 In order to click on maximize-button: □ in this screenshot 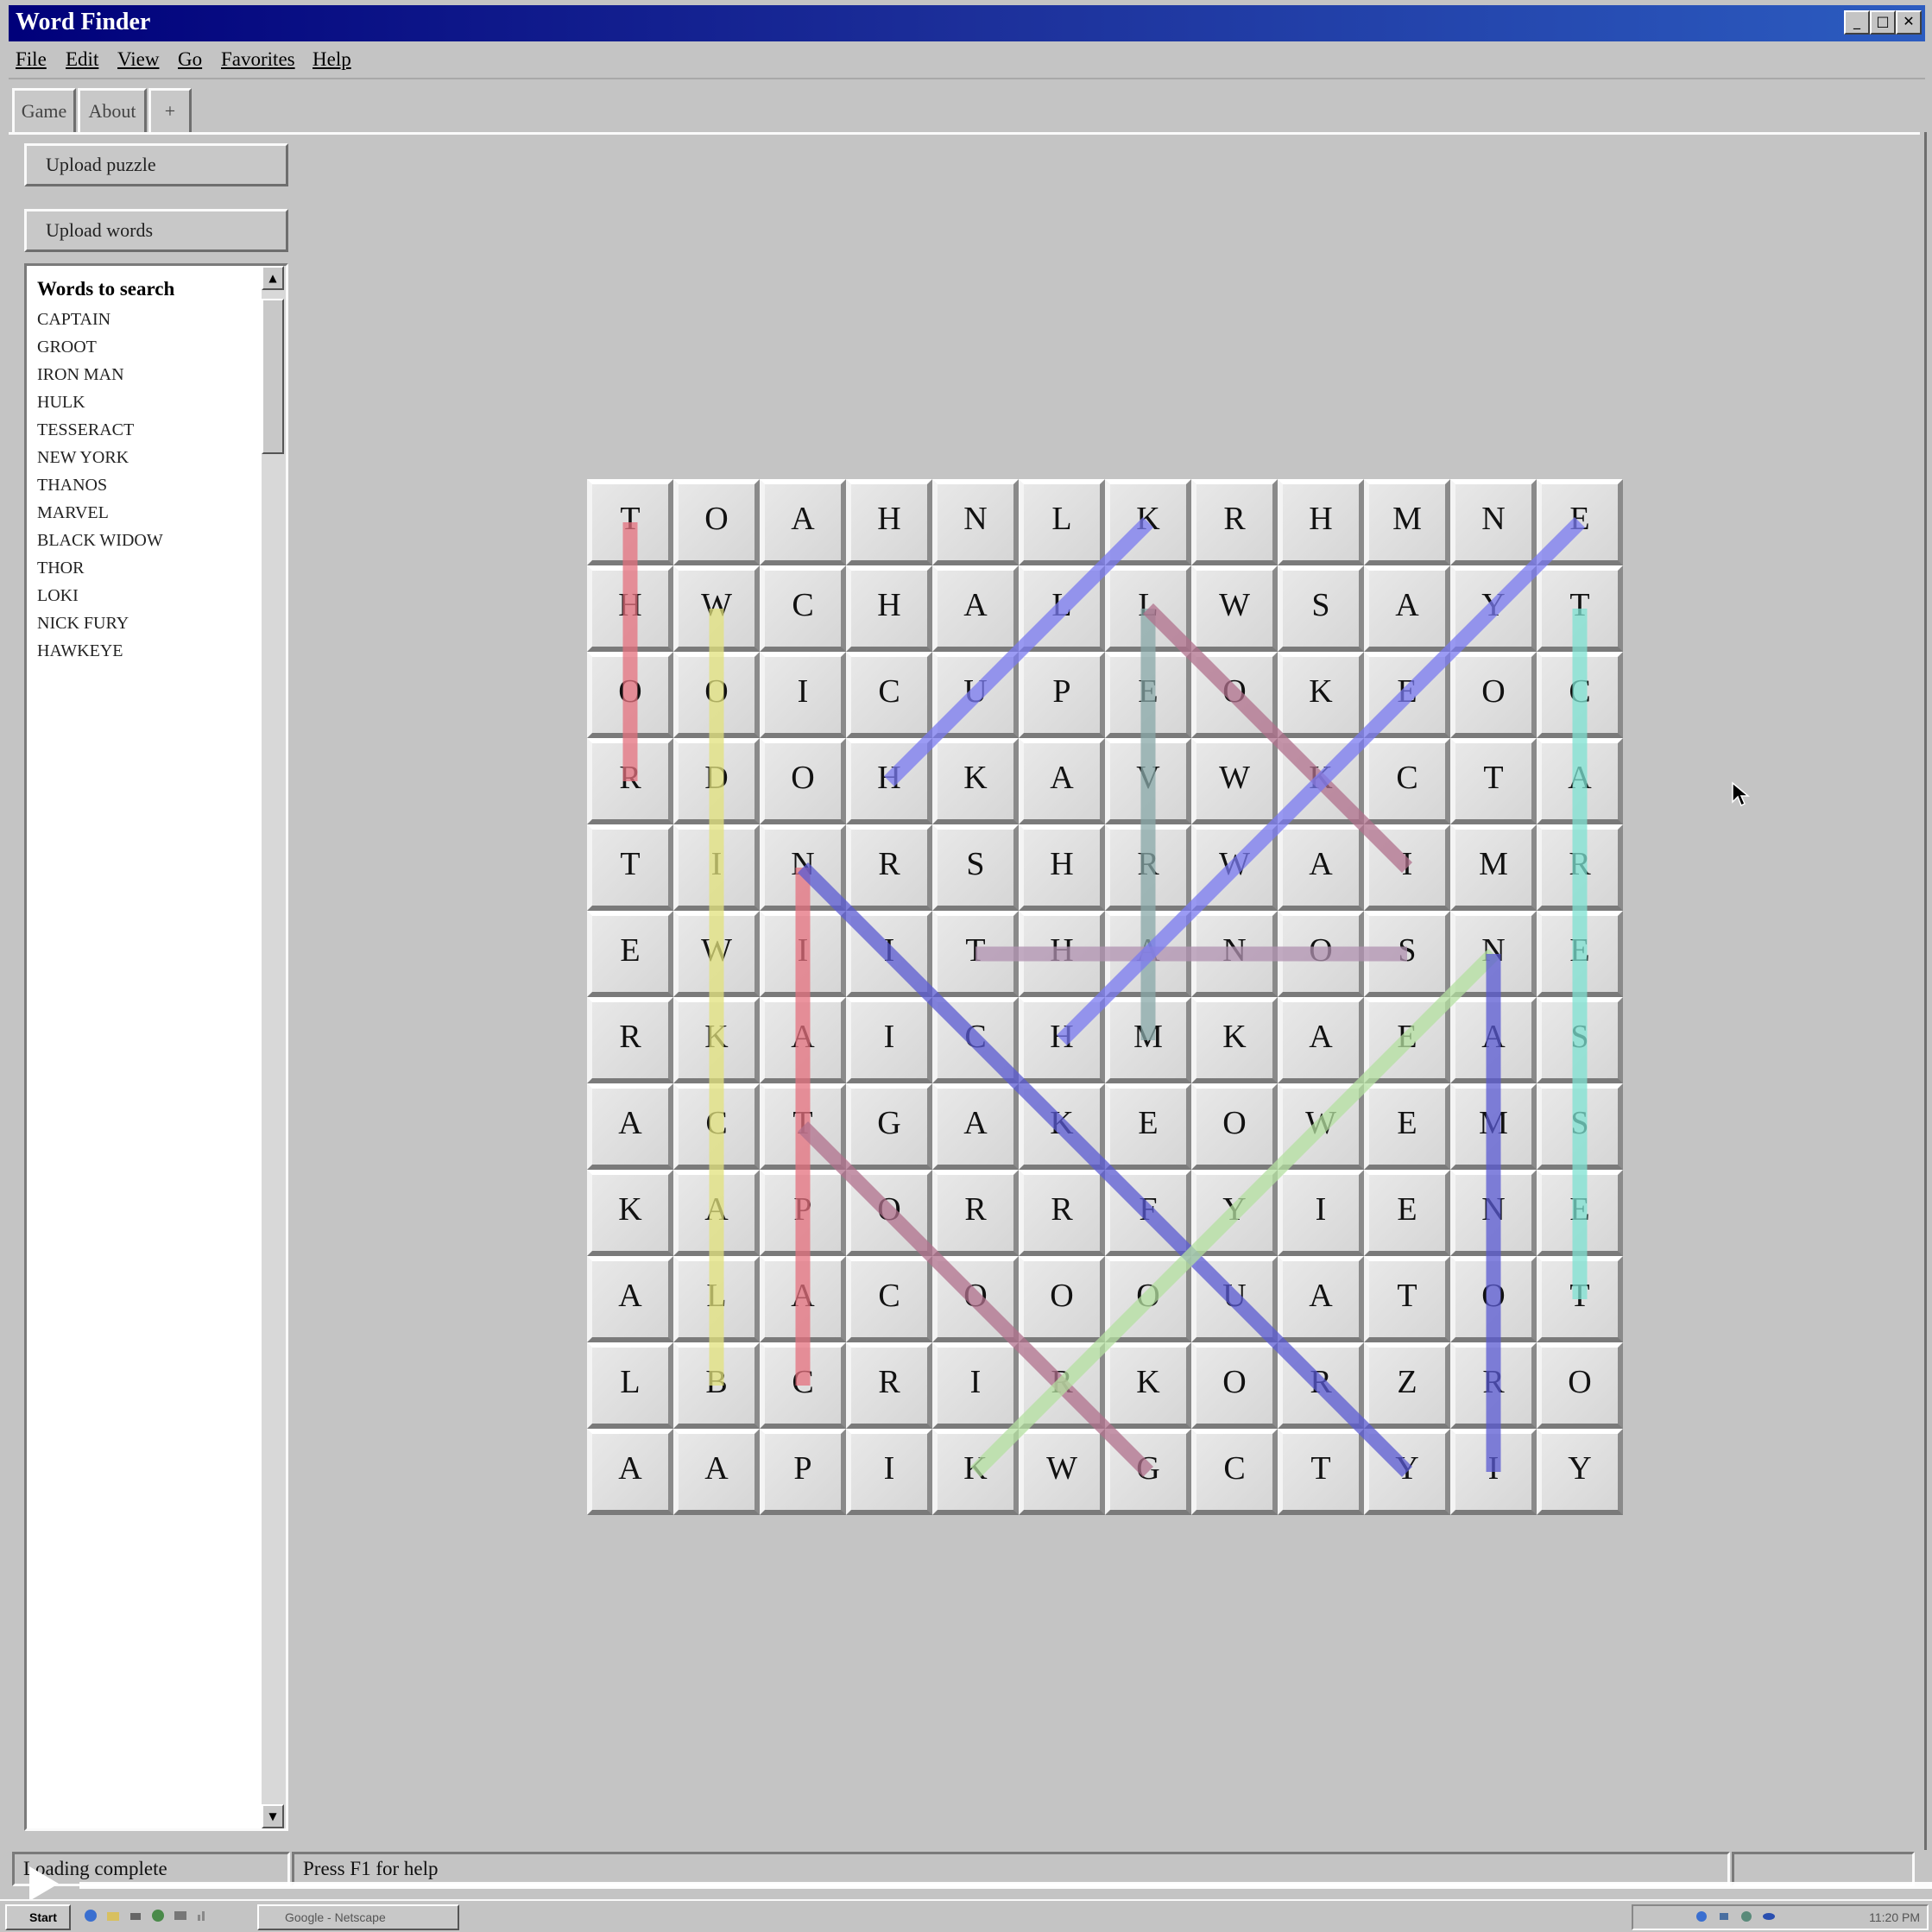, I will do `click(1883, 22)`.